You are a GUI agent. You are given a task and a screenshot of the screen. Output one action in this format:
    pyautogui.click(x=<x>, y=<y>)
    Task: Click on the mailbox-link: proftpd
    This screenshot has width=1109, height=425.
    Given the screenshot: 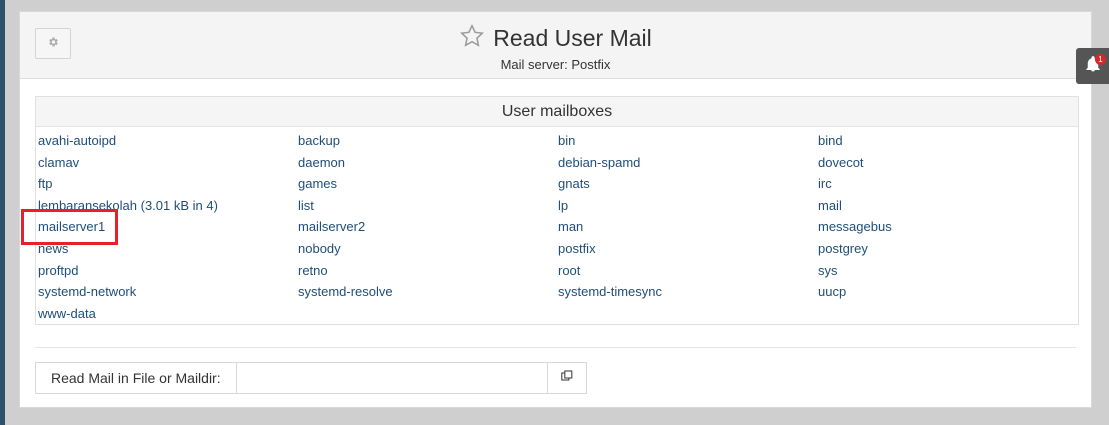 What is the action you would take?
    pyautogui.click(x=58, y=270)
    